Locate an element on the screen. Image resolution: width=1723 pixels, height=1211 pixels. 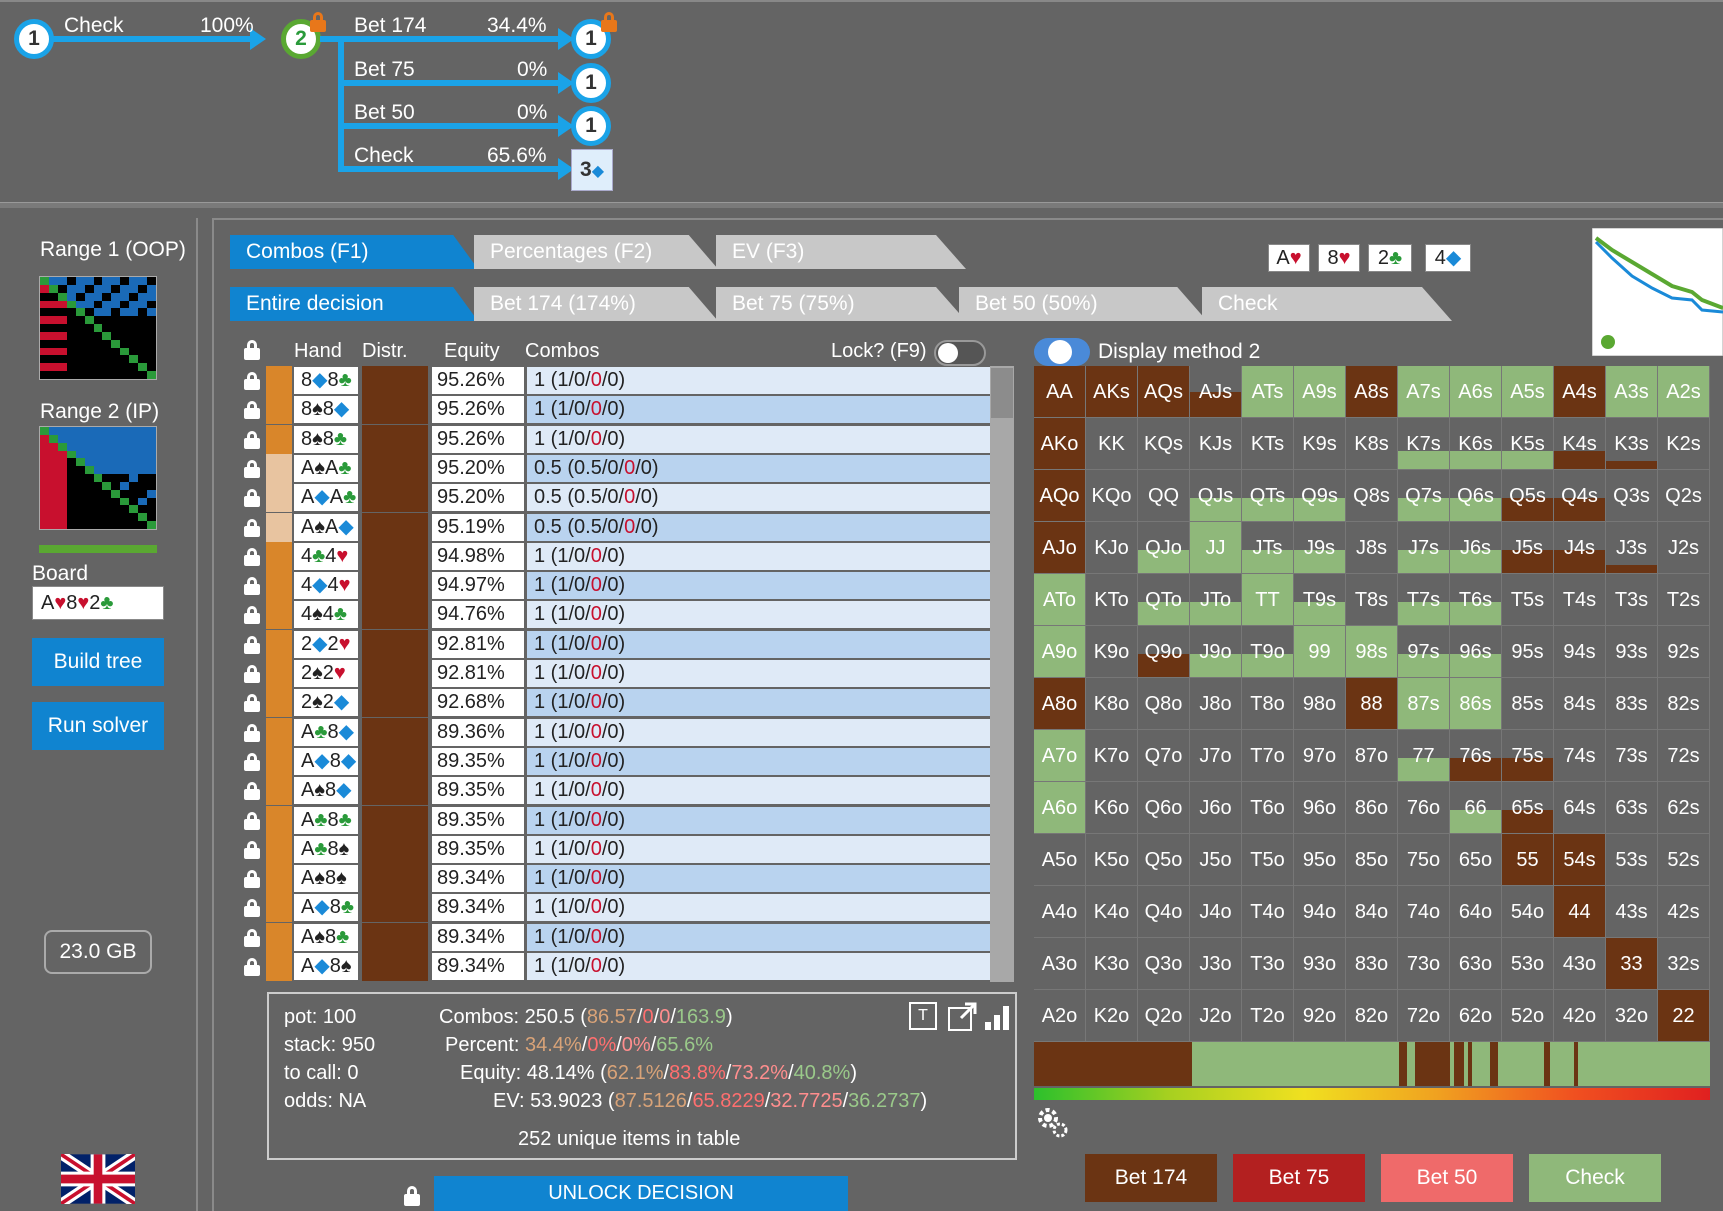
matrix-cell: KK is located at coordinates (1112, 444).